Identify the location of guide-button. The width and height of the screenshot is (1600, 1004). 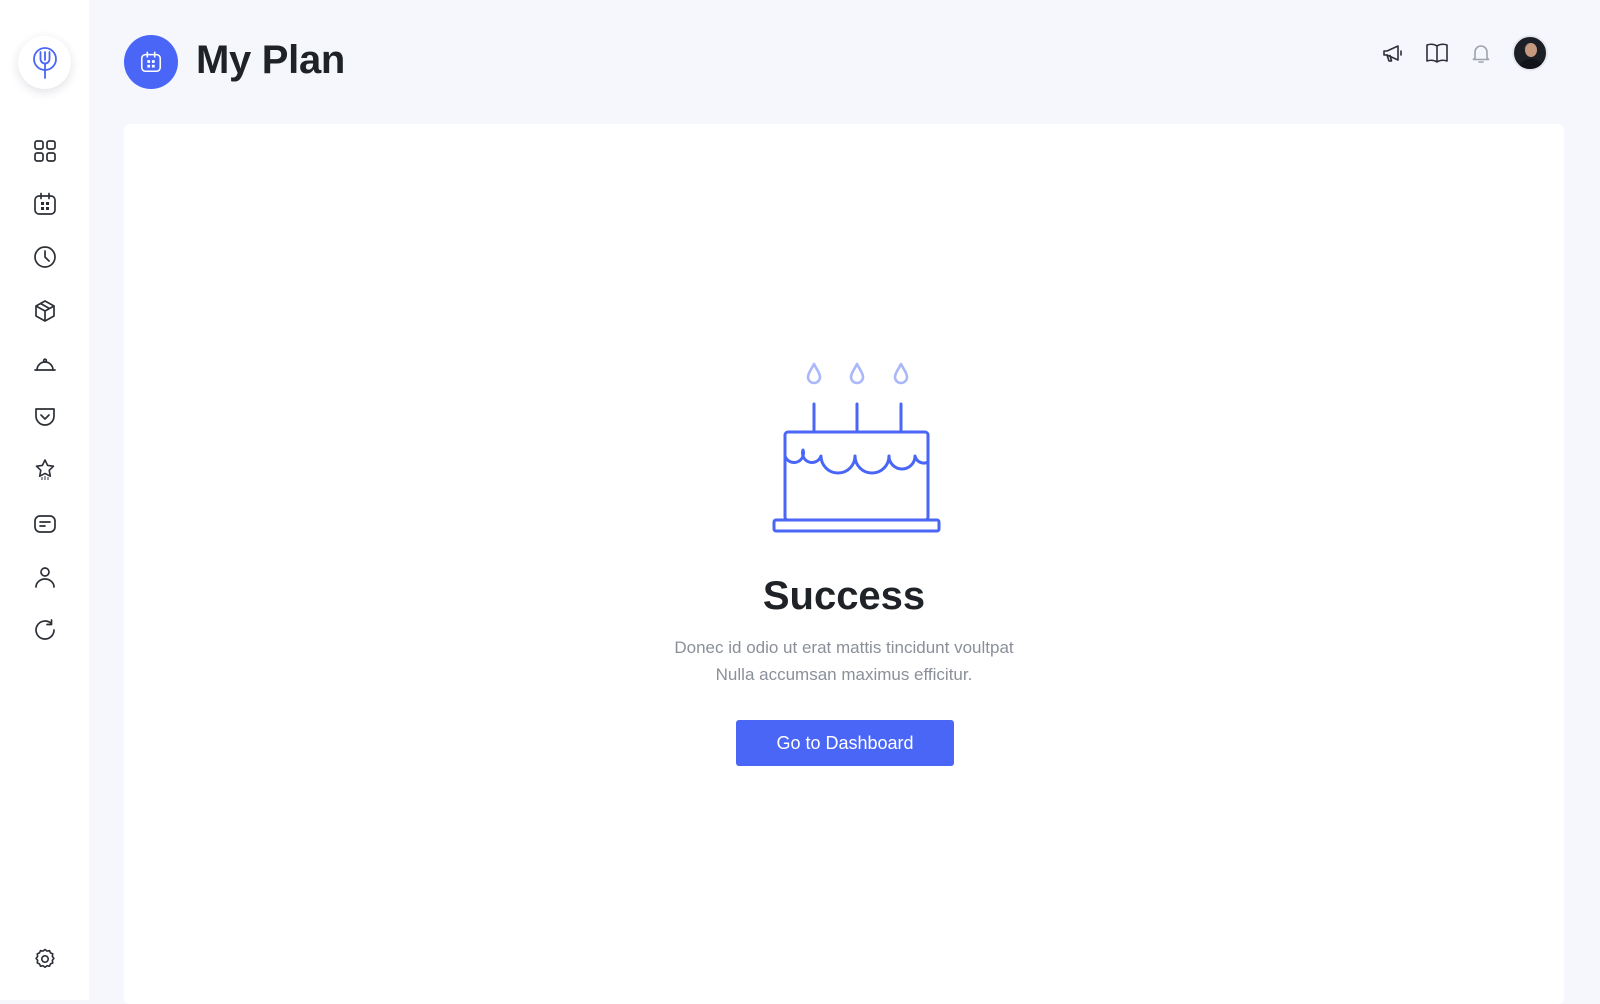
(1437, 53).